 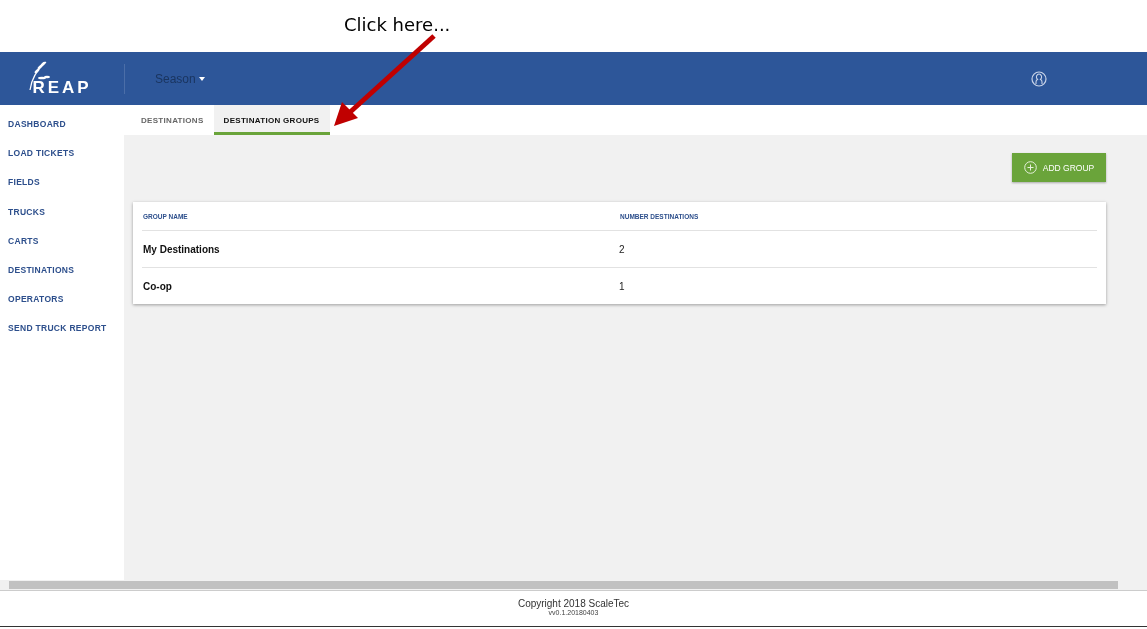 What do you see at coordinates (57, 328) in the screenshot?
I see `sidebar-item: SEND TRUCK REPORT` at bounding box center [57, 328].